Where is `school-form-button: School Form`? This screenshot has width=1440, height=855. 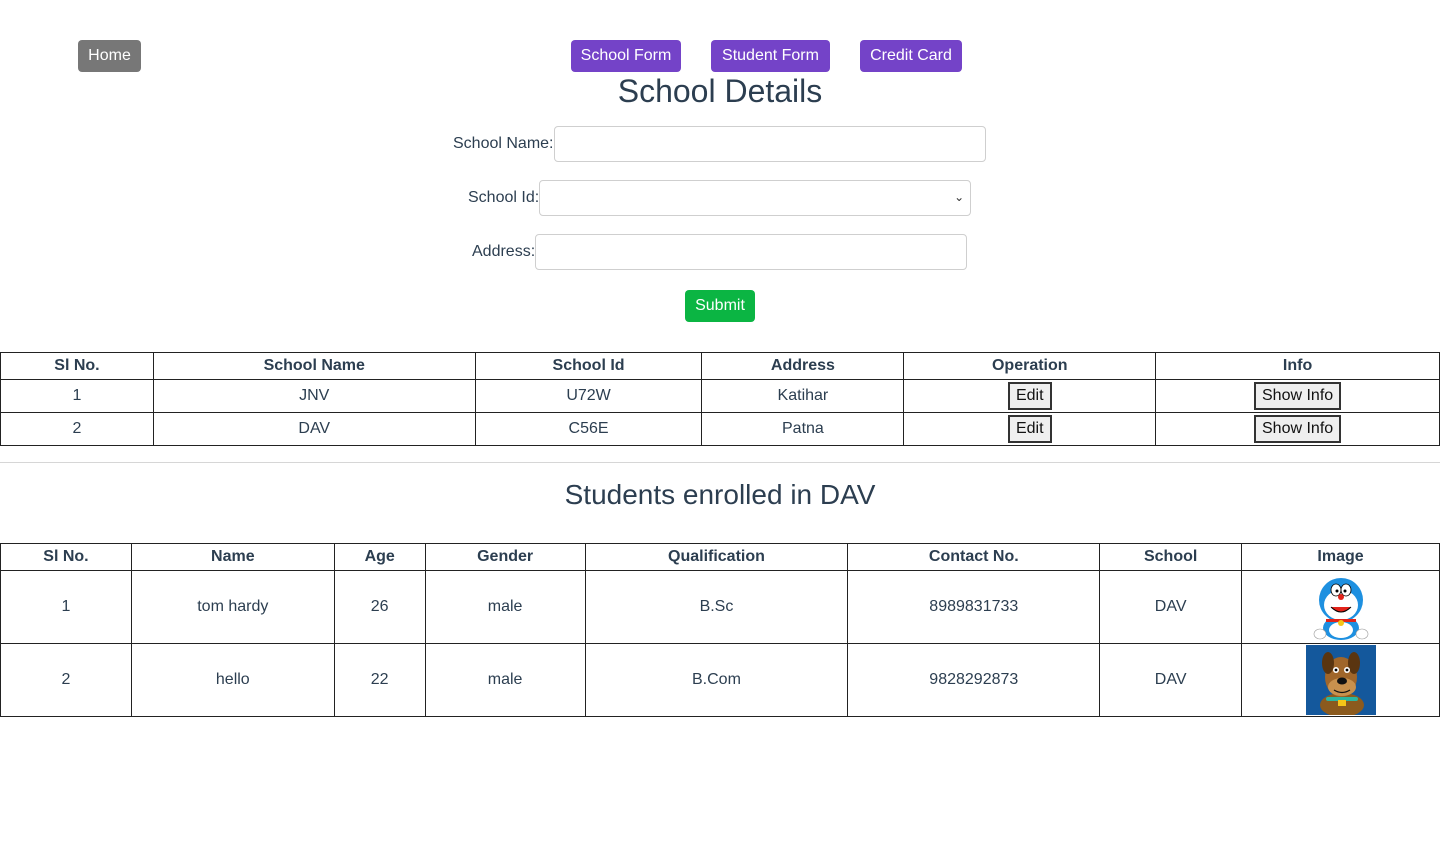
school-form-button: School Form is located at coordinates (626, 56).